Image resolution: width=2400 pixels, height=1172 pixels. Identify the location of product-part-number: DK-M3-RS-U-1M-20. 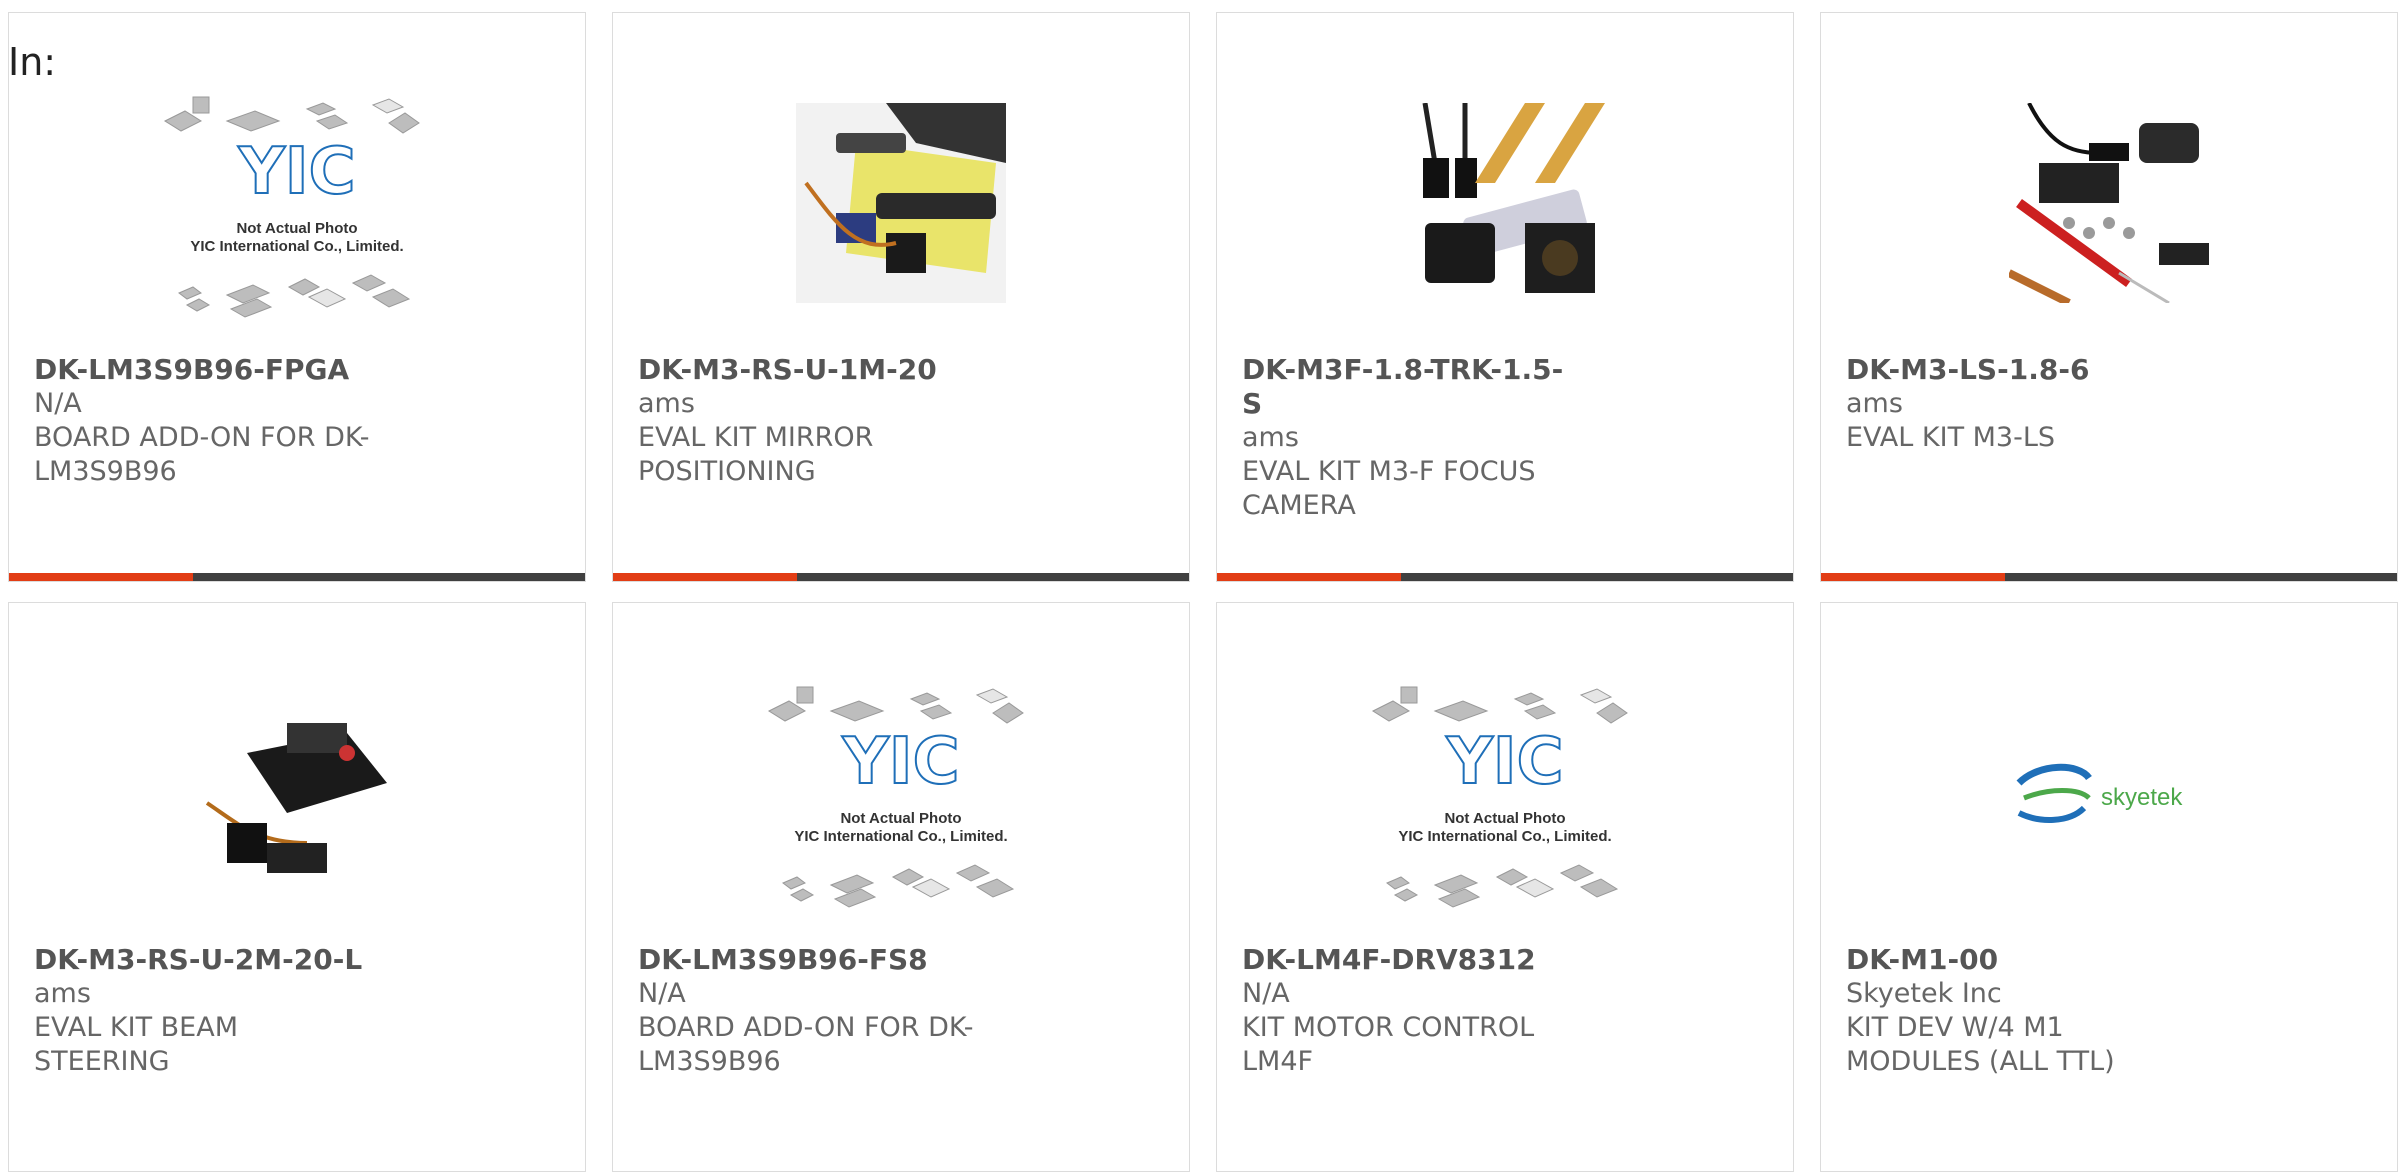
(808, 370).